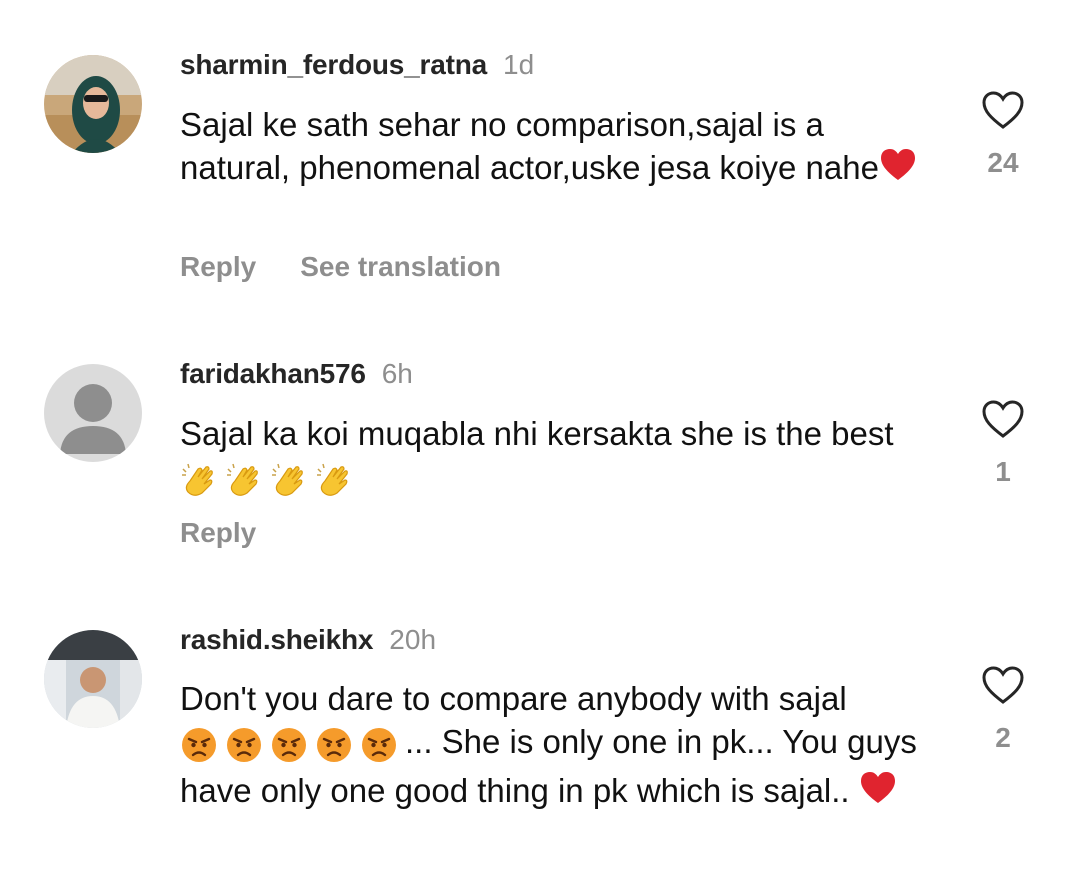  What do you see at coordinates (1003, 135) in the screenshot?
I see `like-button: 24` at bounding box center [1003, 135].